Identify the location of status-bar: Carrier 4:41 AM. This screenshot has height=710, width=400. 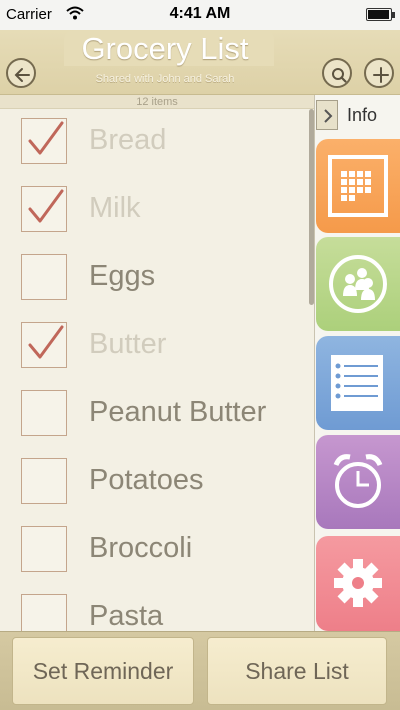
(200, 15).